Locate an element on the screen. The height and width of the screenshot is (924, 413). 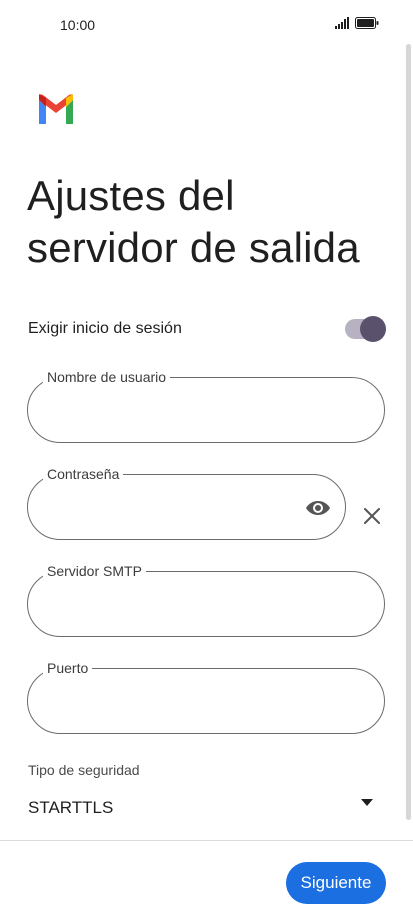
username-label: Nombre de usuario is located at coordinates (107, 377).